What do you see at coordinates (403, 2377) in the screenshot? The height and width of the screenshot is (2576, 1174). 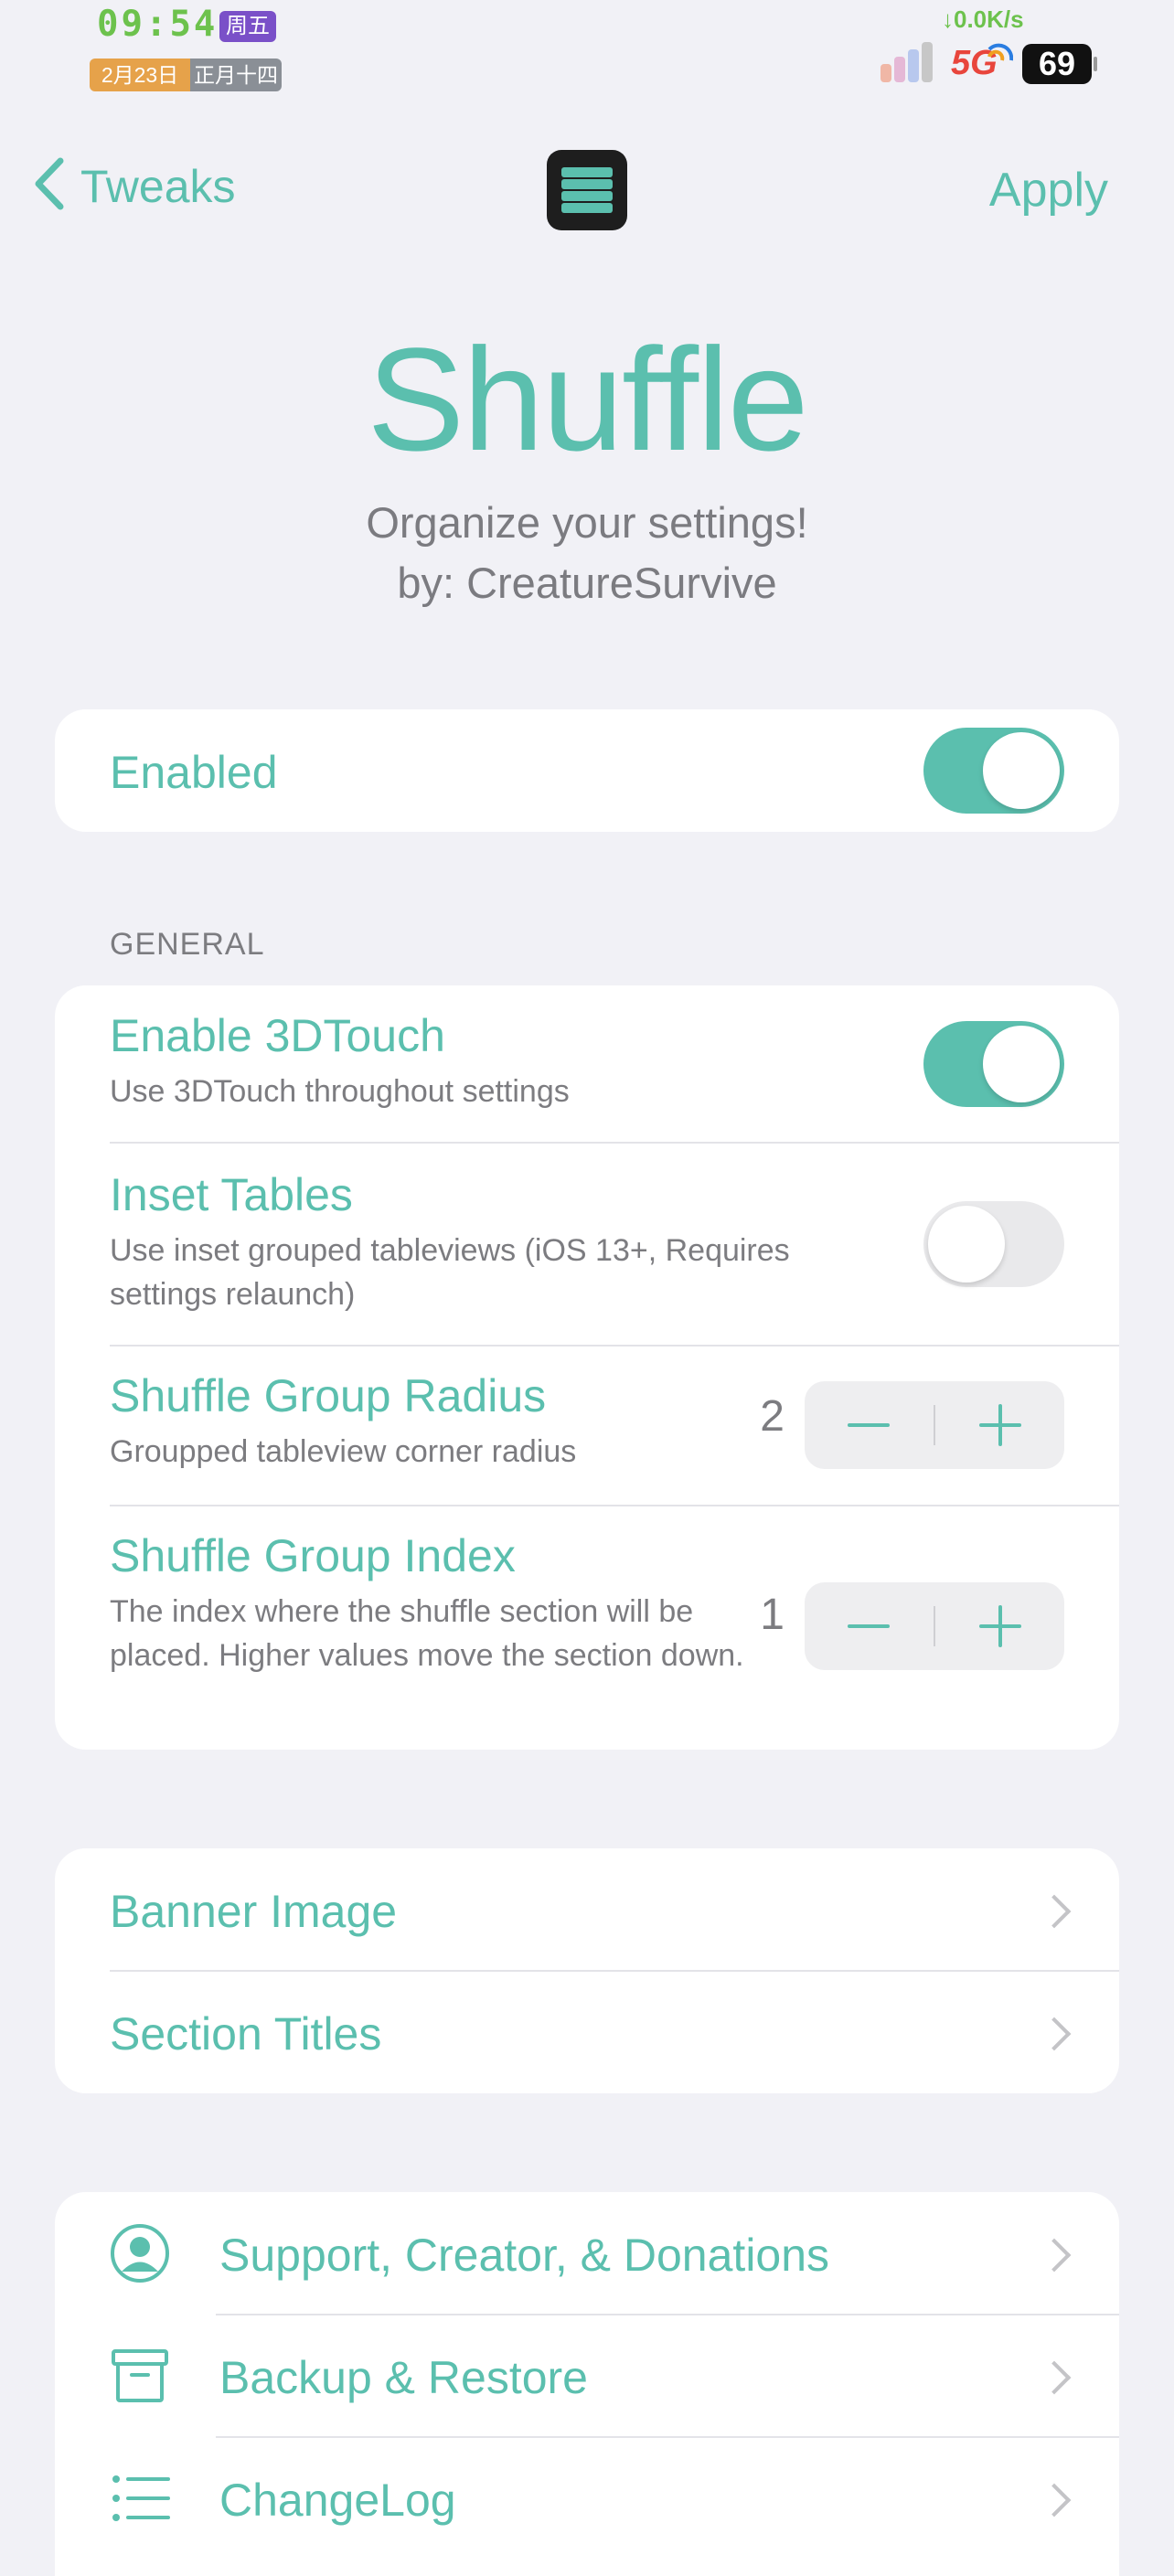 I see `backup-label: Backup & Restore` at bounding box center [403, 2377].